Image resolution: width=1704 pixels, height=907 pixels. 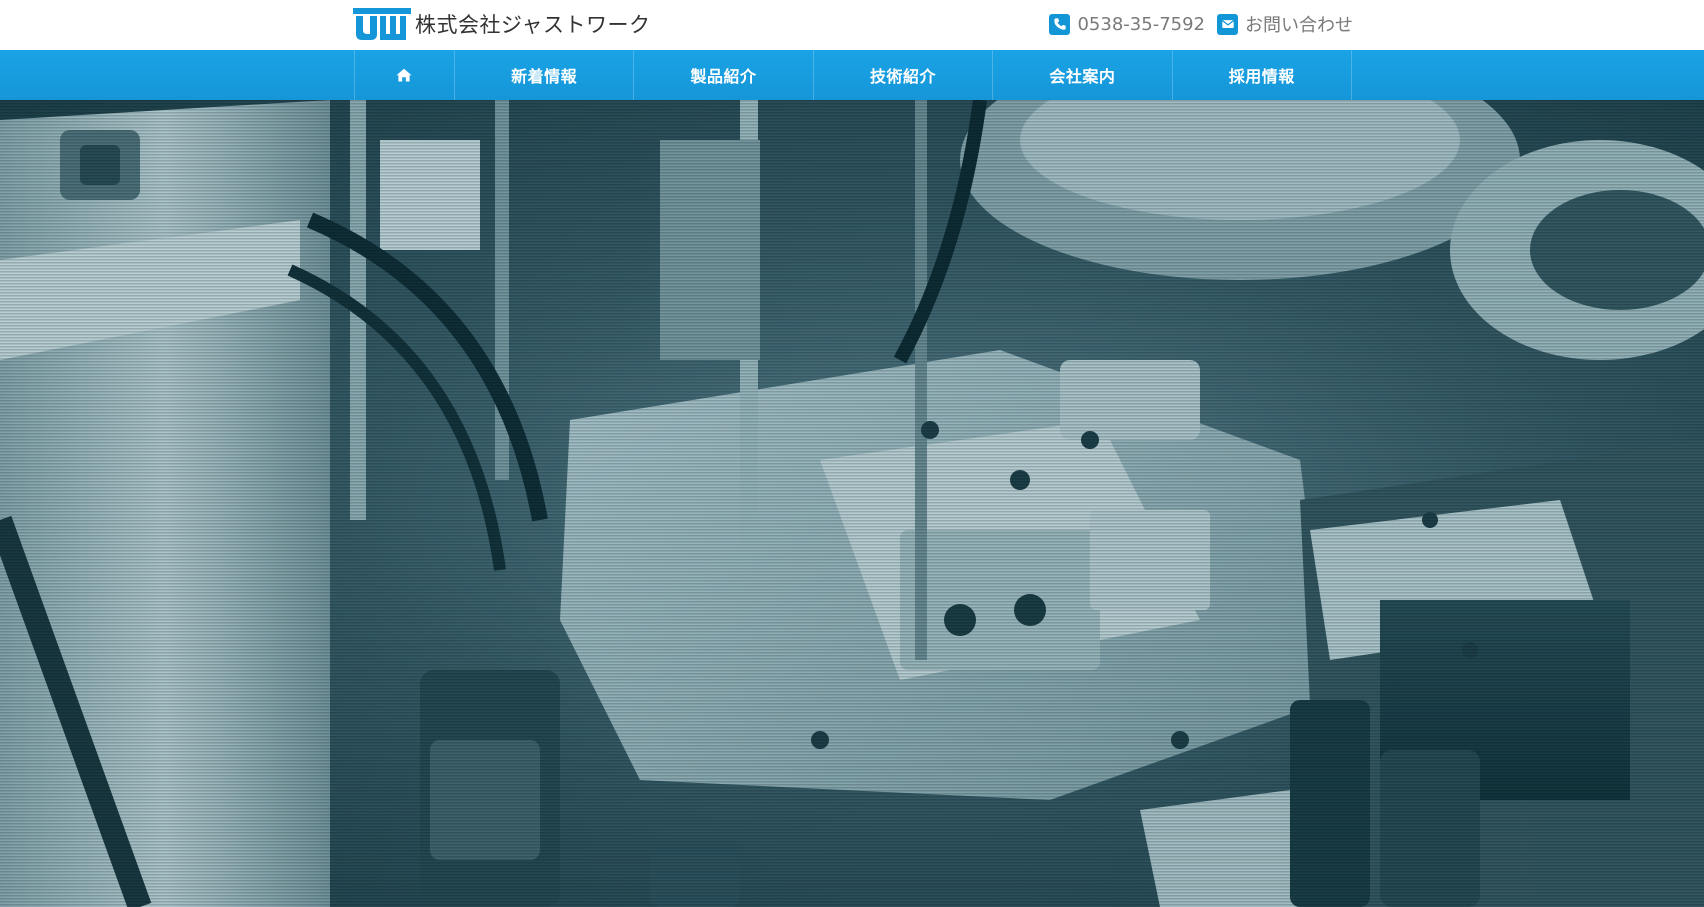 What do you see at coordinates (852, 25) in the screenshot?
I see `site-header: 株式会社ジャストワーク 0538-35-7592 お問い合わせ` at bounding box center [852, 25].